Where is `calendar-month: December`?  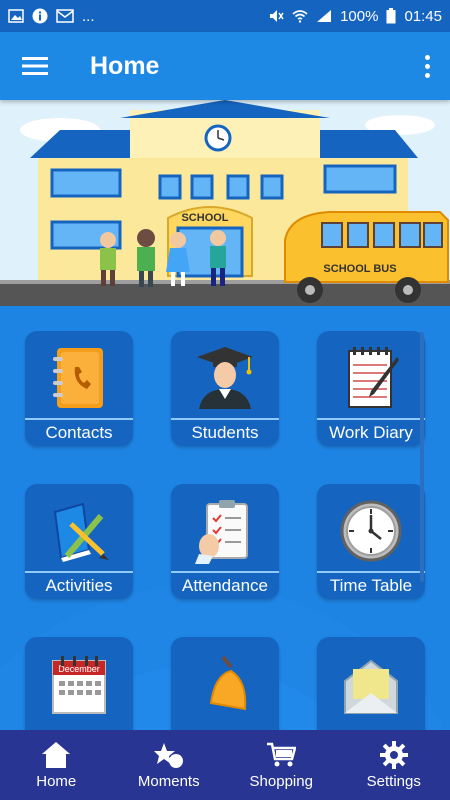
calendar-month: December is located at coordinates (79, 669).